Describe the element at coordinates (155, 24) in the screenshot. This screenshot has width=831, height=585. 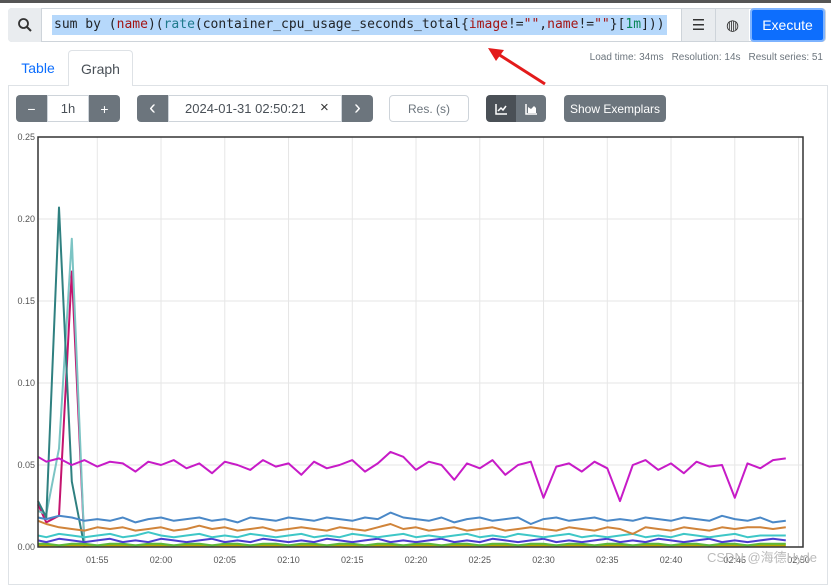
I see `query-token: )(` at that location.